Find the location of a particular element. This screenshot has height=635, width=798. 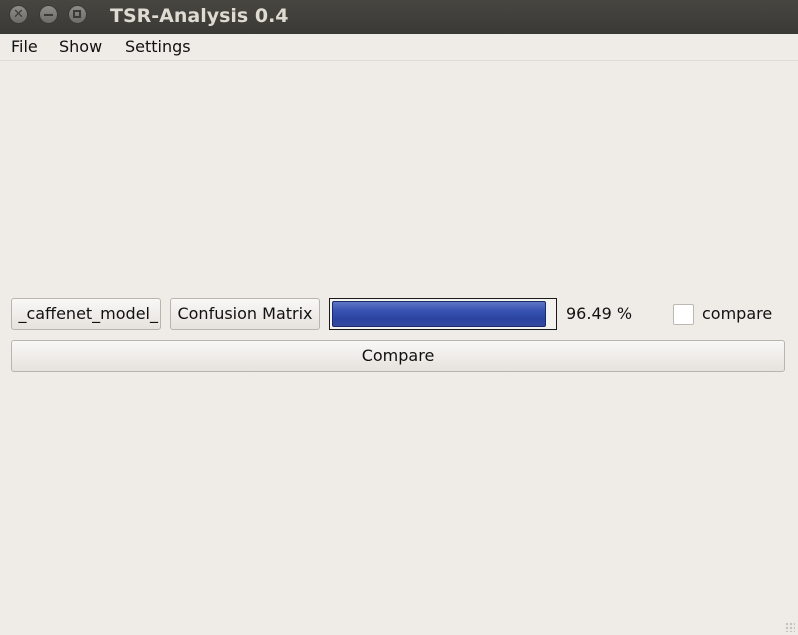

model-select-label: _caffenet_model_ is located at coordinates (88, 313).